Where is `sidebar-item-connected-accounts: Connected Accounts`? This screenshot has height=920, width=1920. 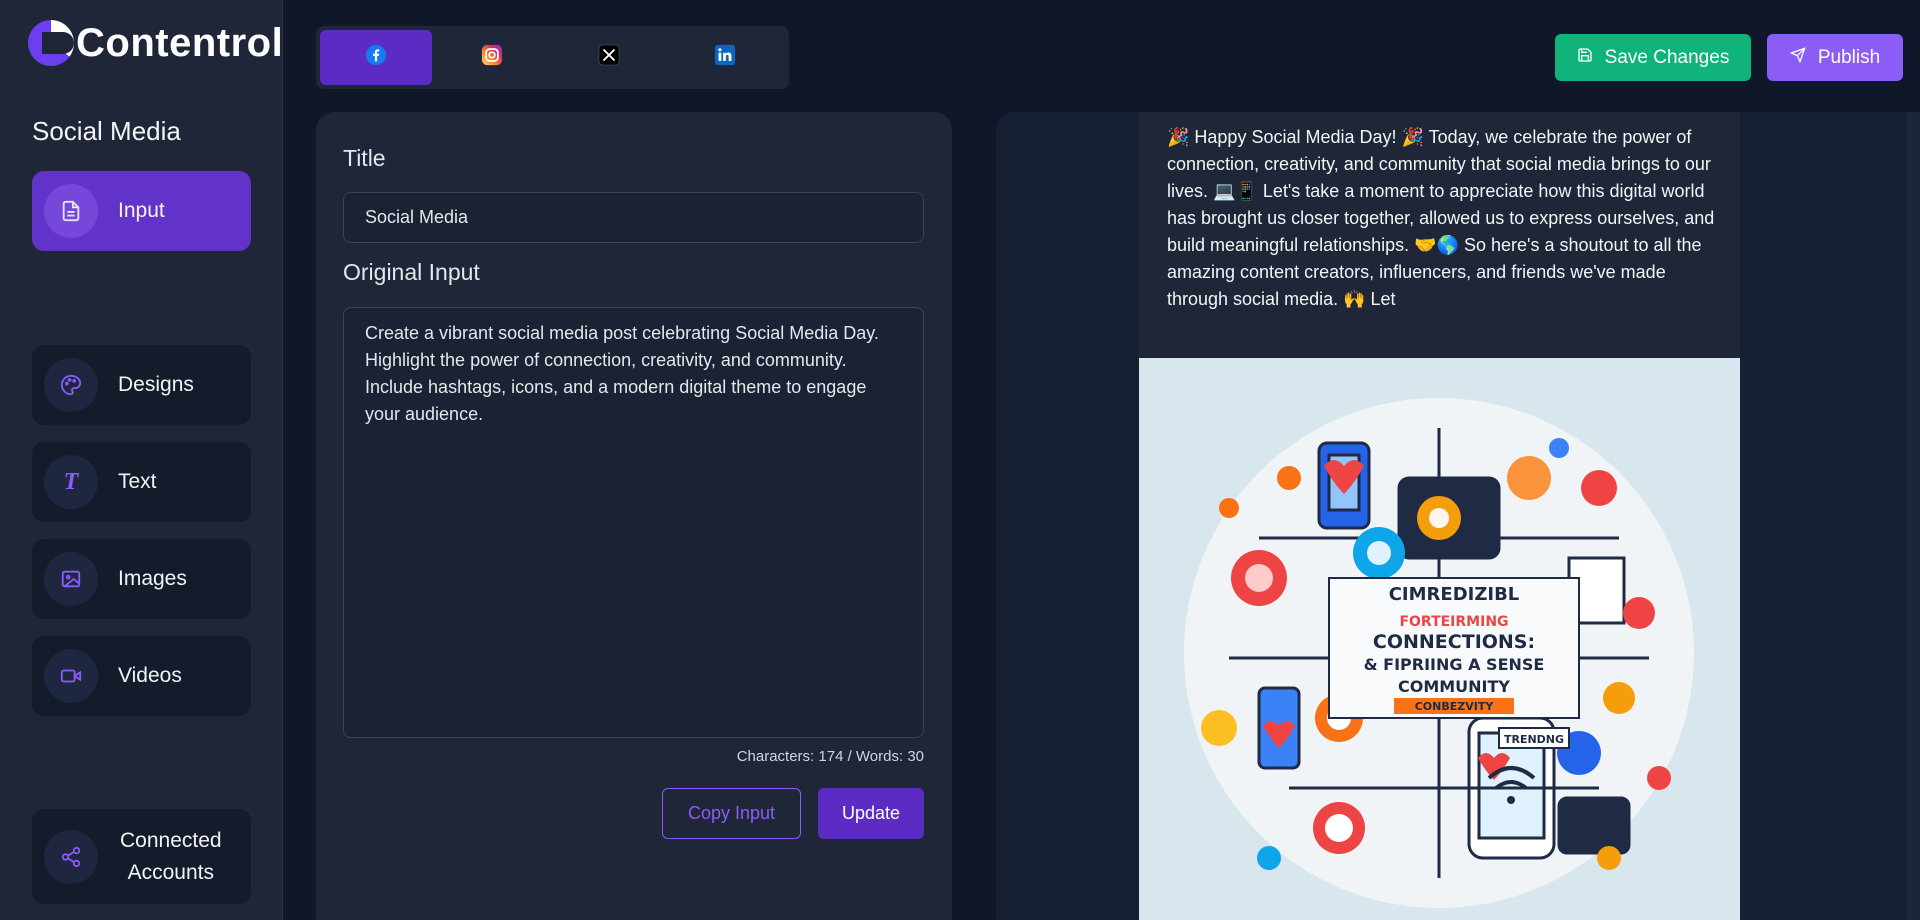
sidebar-item-connected-accounts: Connected Accounts is located at coordinates (141, 856).